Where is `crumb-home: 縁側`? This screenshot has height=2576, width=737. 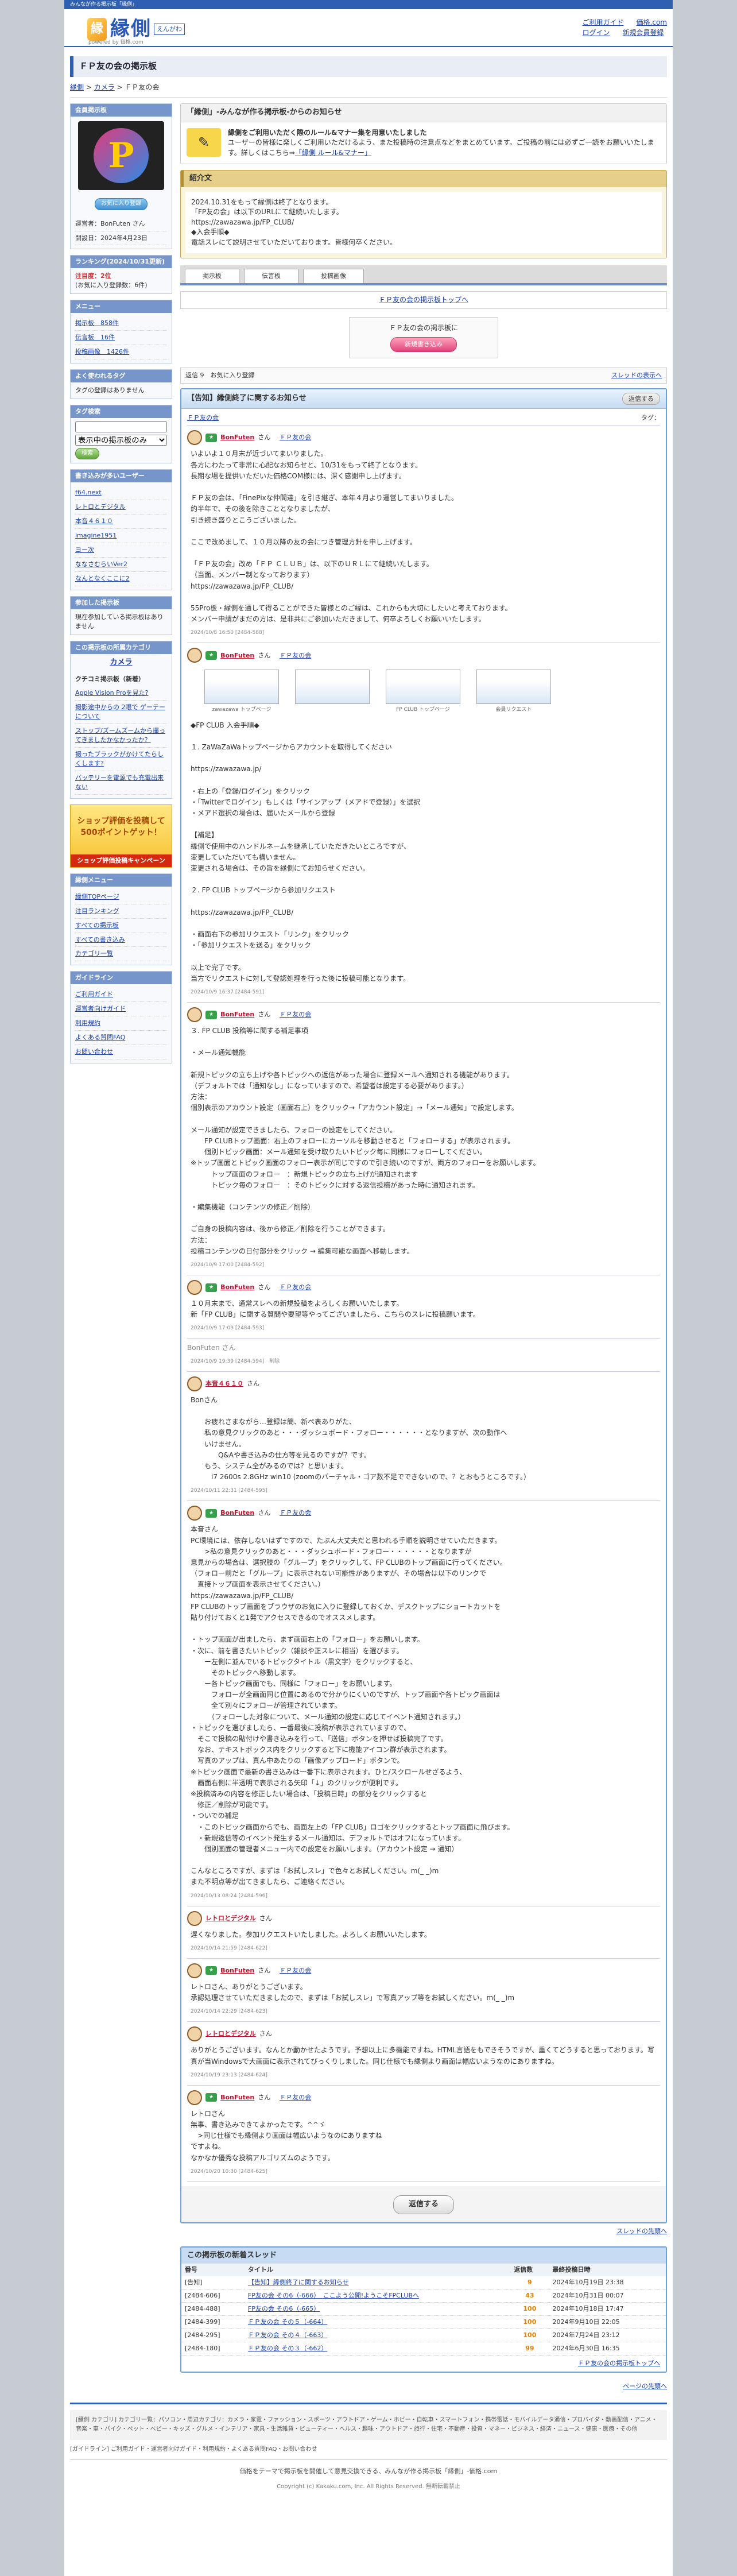
crumb-home: 縁側 is located at coordinates (77, 87).